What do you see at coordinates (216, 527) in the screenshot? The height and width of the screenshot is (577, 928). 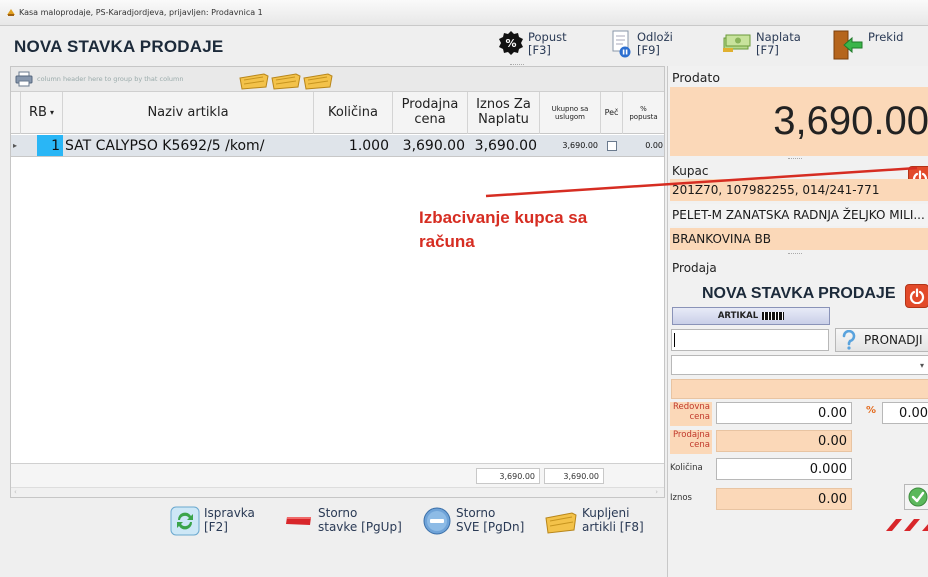 I see `ispravka-key: [F2]` at bounding box center [216, 527].